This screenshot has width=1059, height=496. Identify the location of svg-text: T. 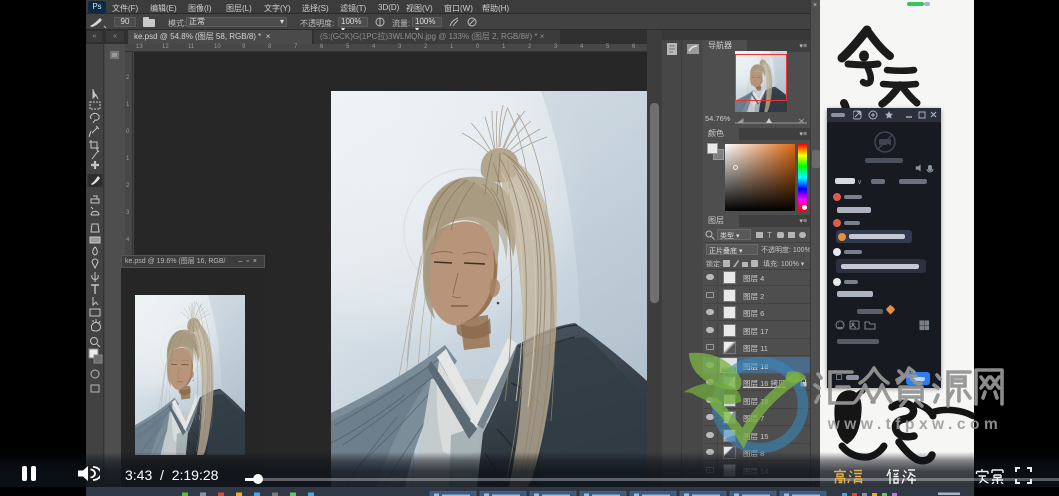
(769, 235).